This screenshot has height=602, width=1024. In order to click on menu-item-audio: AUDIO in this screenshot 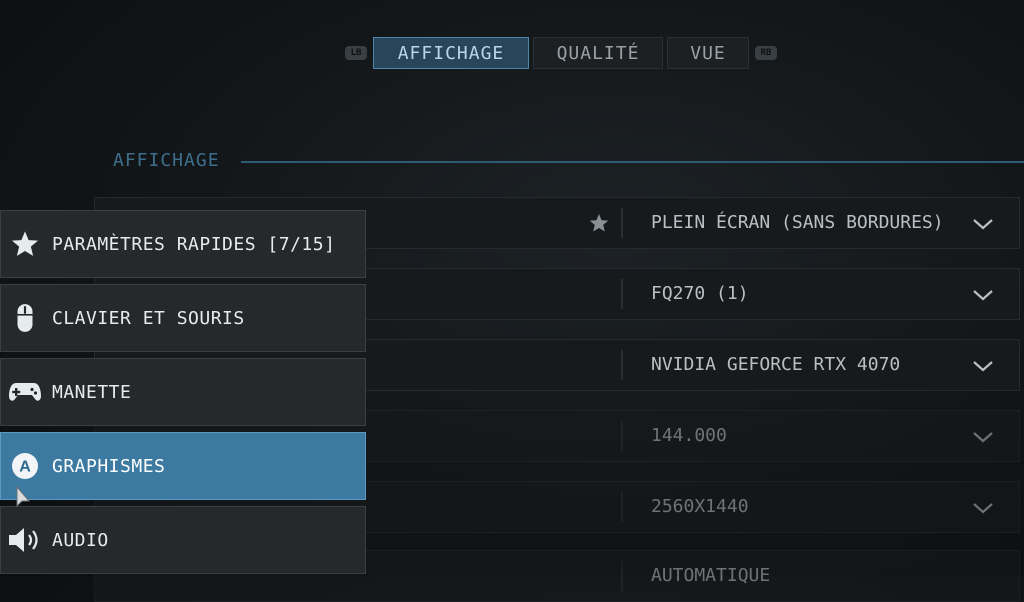, I will do `click(183, 540)`.